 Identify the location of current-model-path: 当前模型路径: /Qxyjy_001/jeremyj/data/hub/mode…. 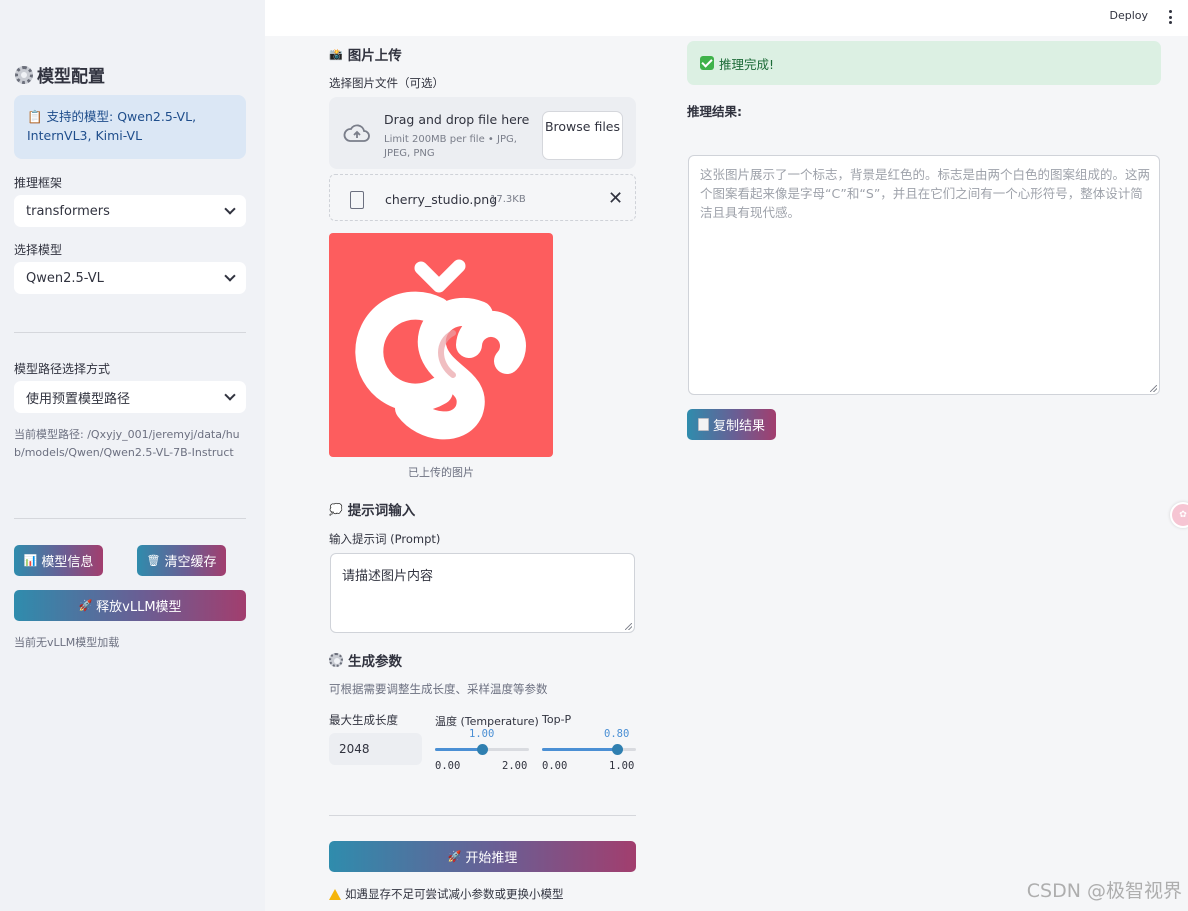
(127, 443).